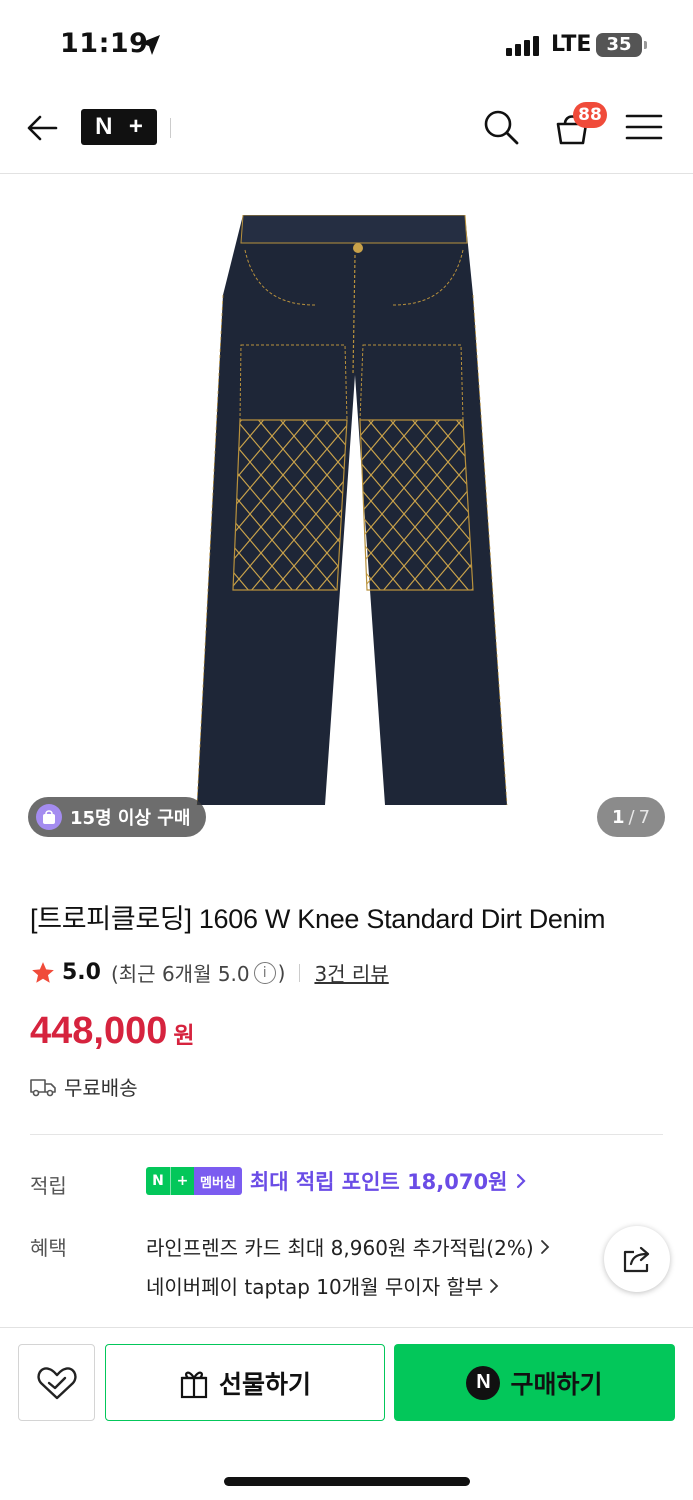 The height and width of the screenshot is (1500, 693). I want to click on bottom-action-bar: 선물하기 N 구매하기, so click(346, 1413).